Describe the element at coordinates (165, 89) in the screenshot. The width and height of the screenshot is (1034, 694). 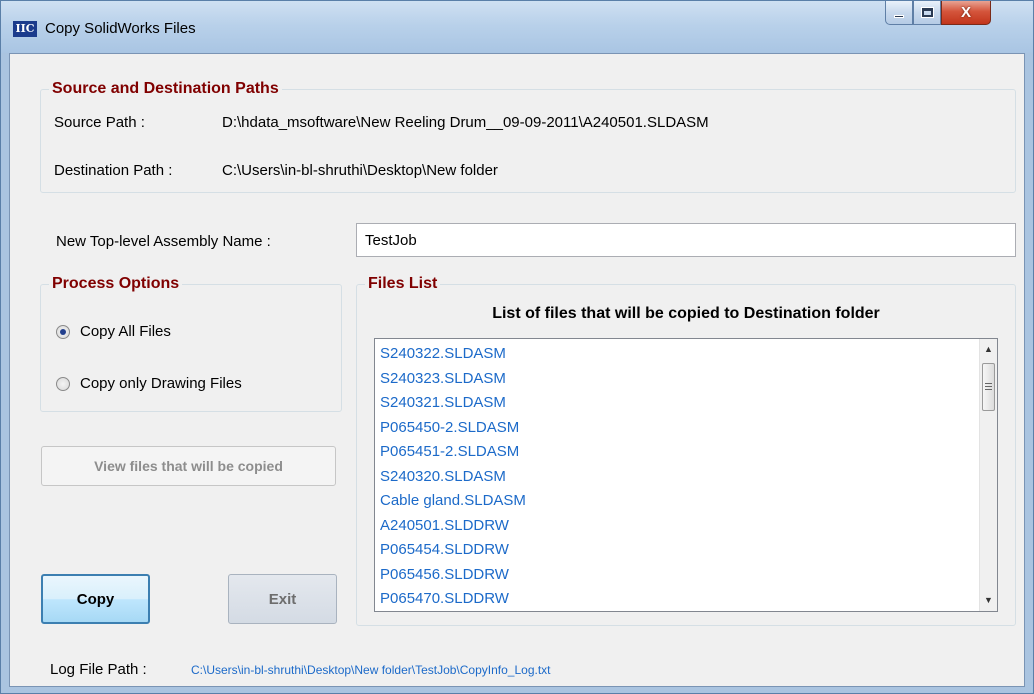
I see `paths-group-title: Source and Destination Paths` at that location.